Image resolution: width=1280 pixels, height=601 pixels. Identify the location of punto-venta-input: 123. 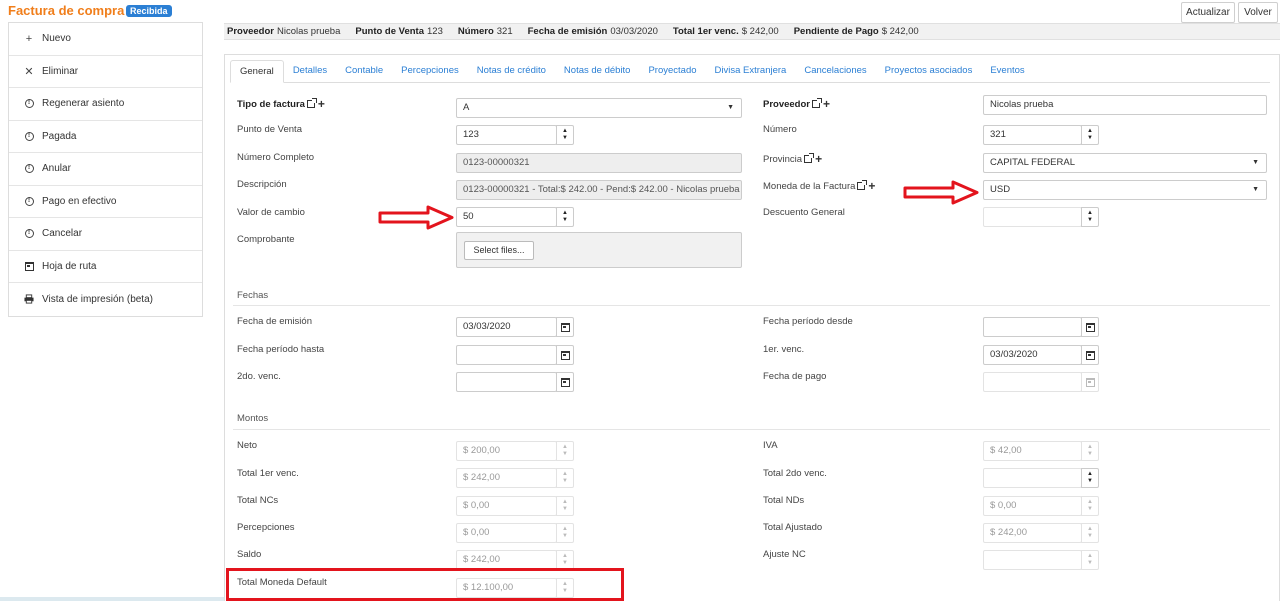
(506, 135).